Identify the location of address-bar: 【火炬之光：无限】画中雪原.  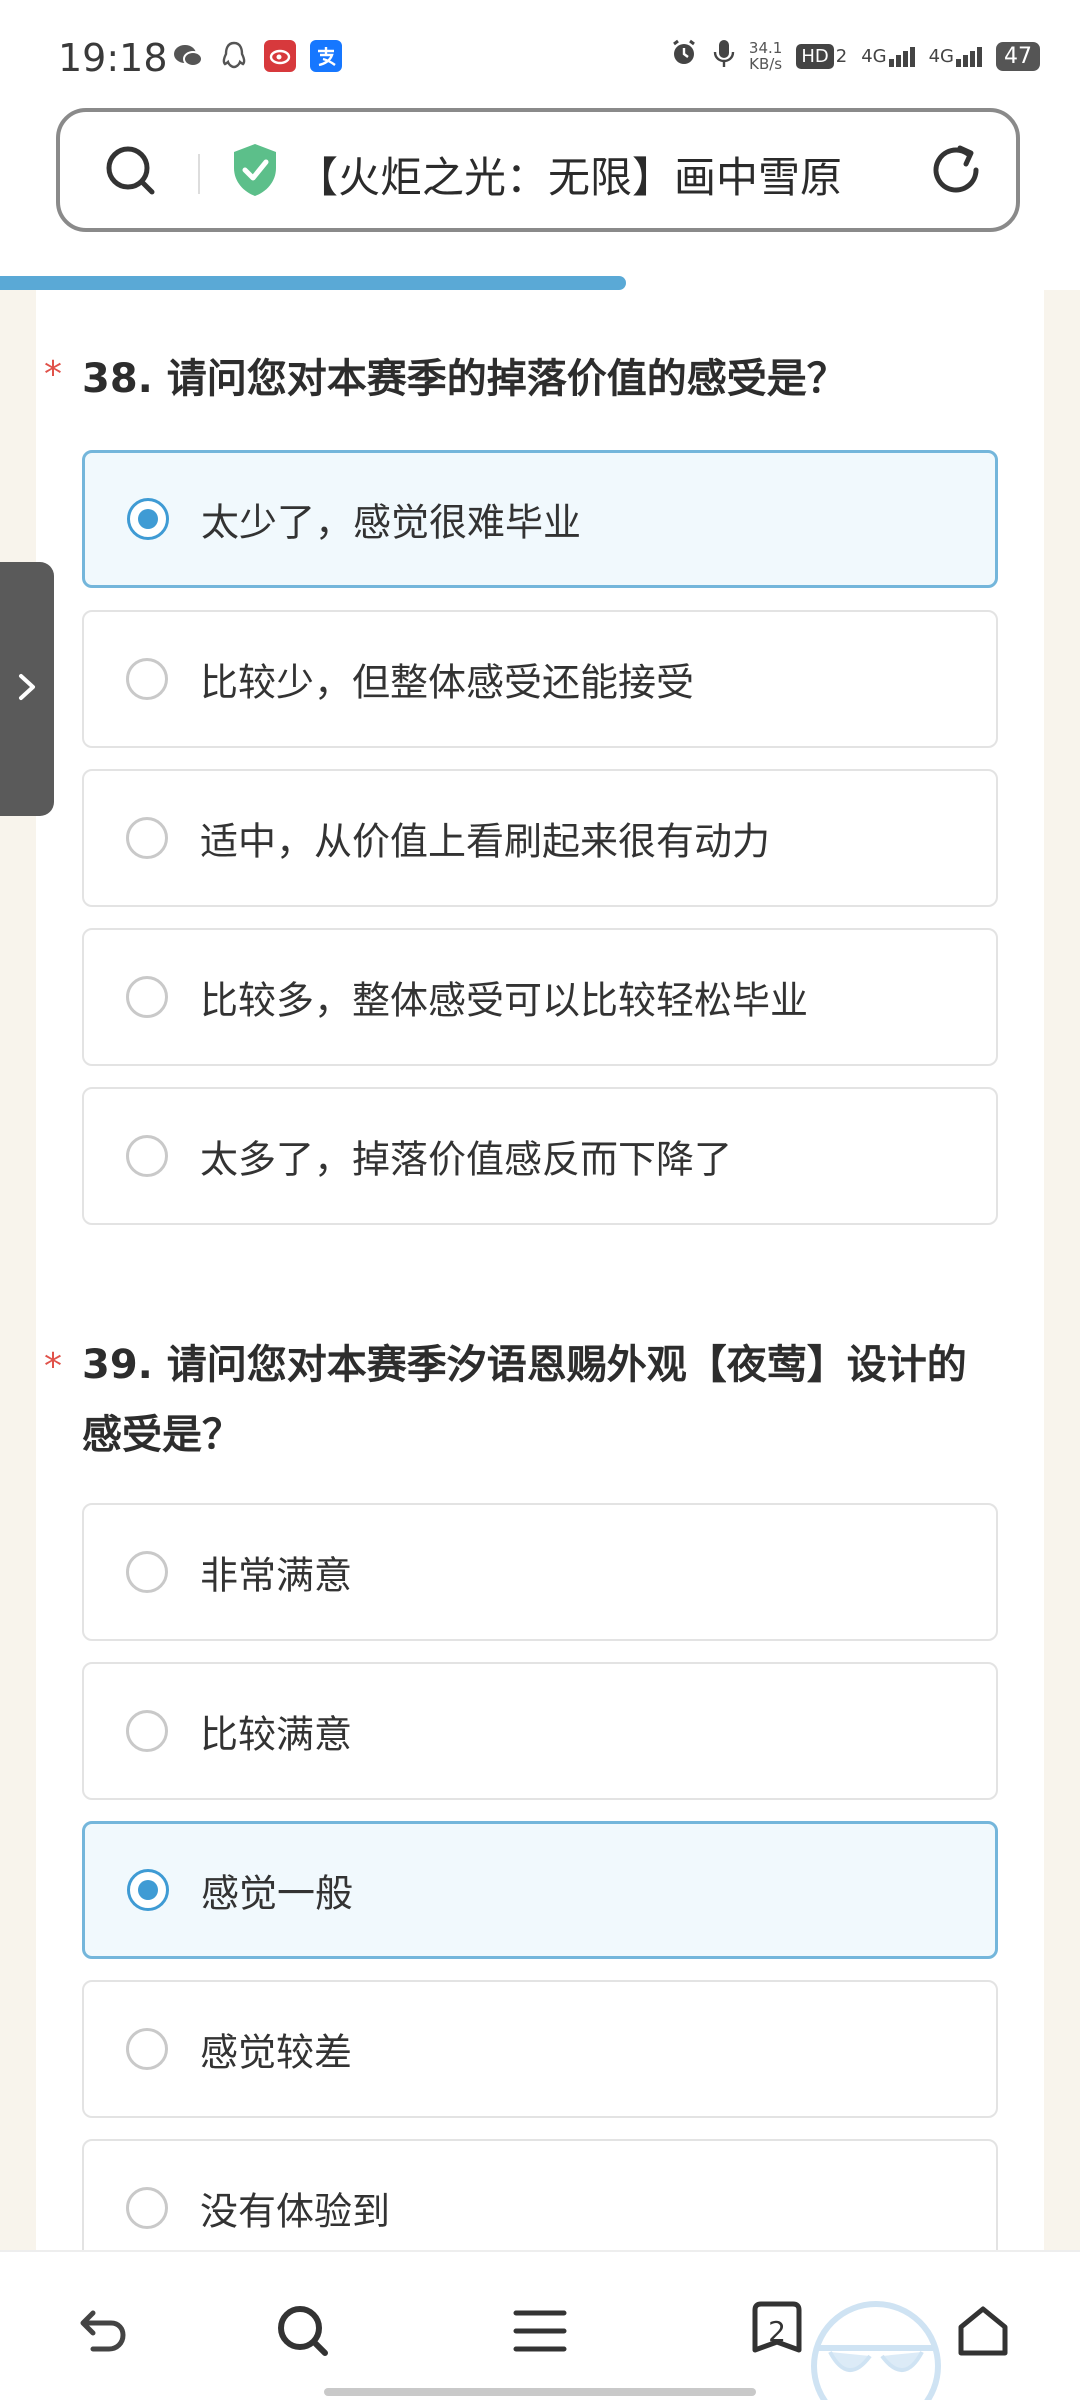
(538, 170).